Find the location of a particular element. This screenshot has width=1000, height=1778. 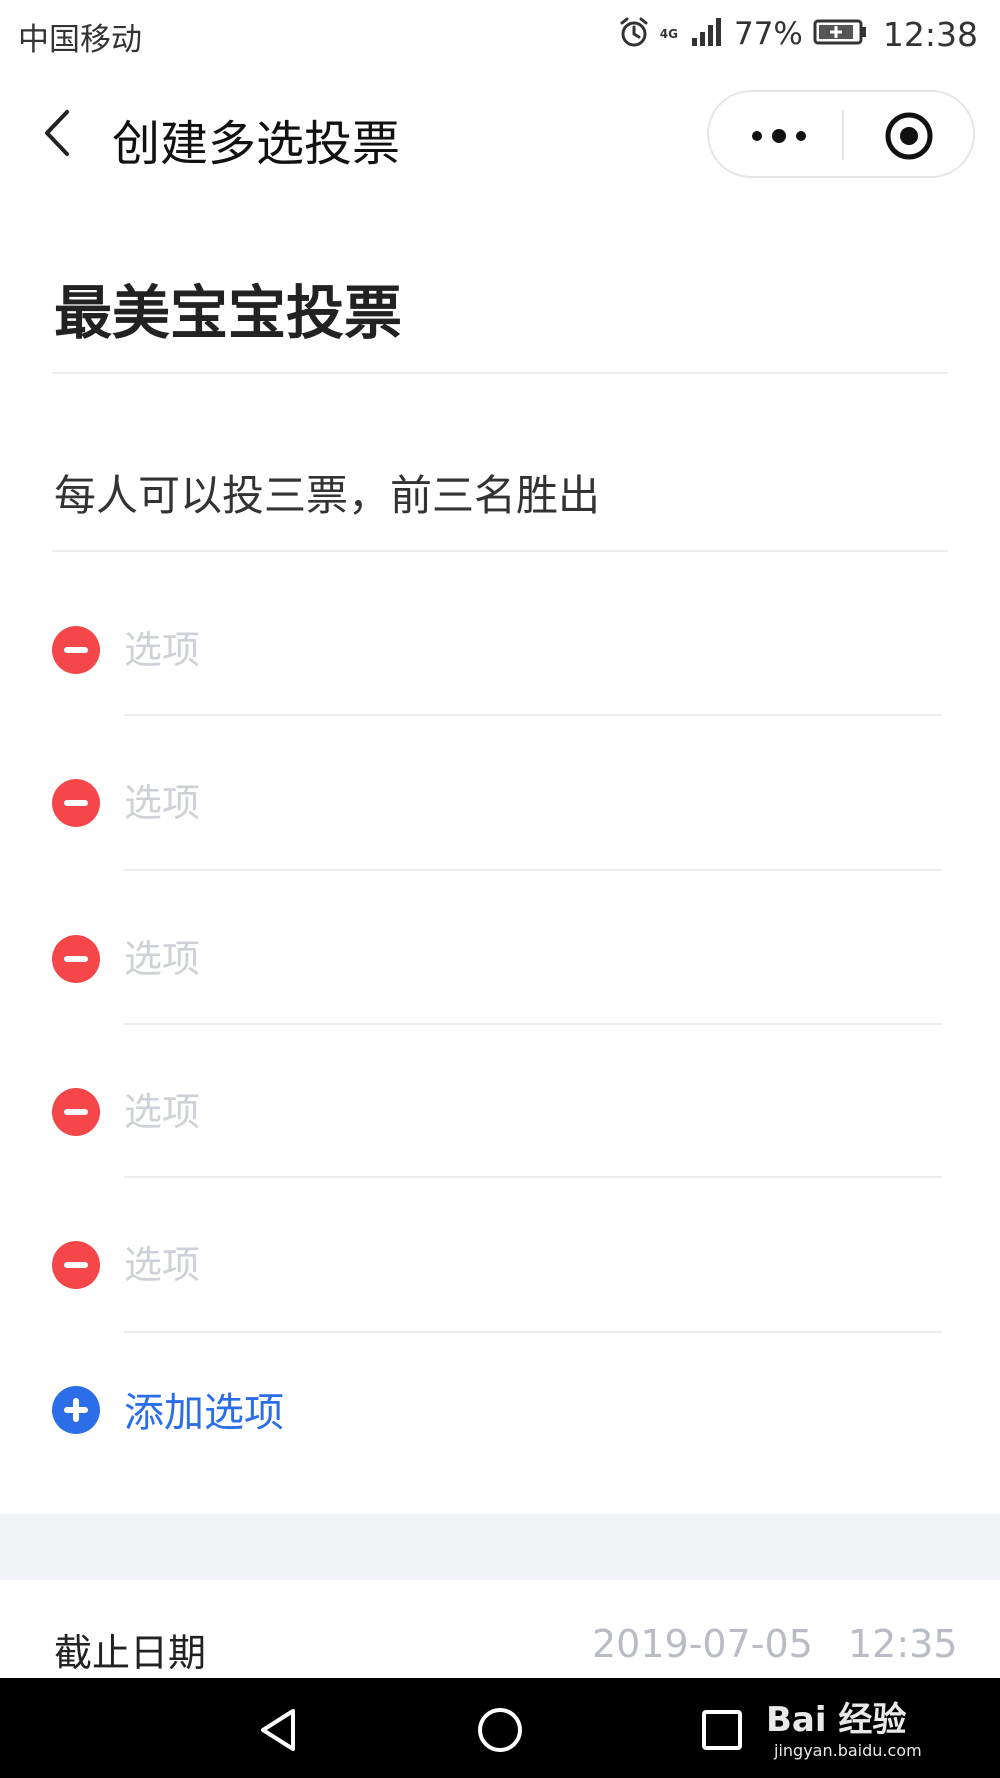

deadline-date-picker: 2019-07-05 is located at coordinates (702, 1644).